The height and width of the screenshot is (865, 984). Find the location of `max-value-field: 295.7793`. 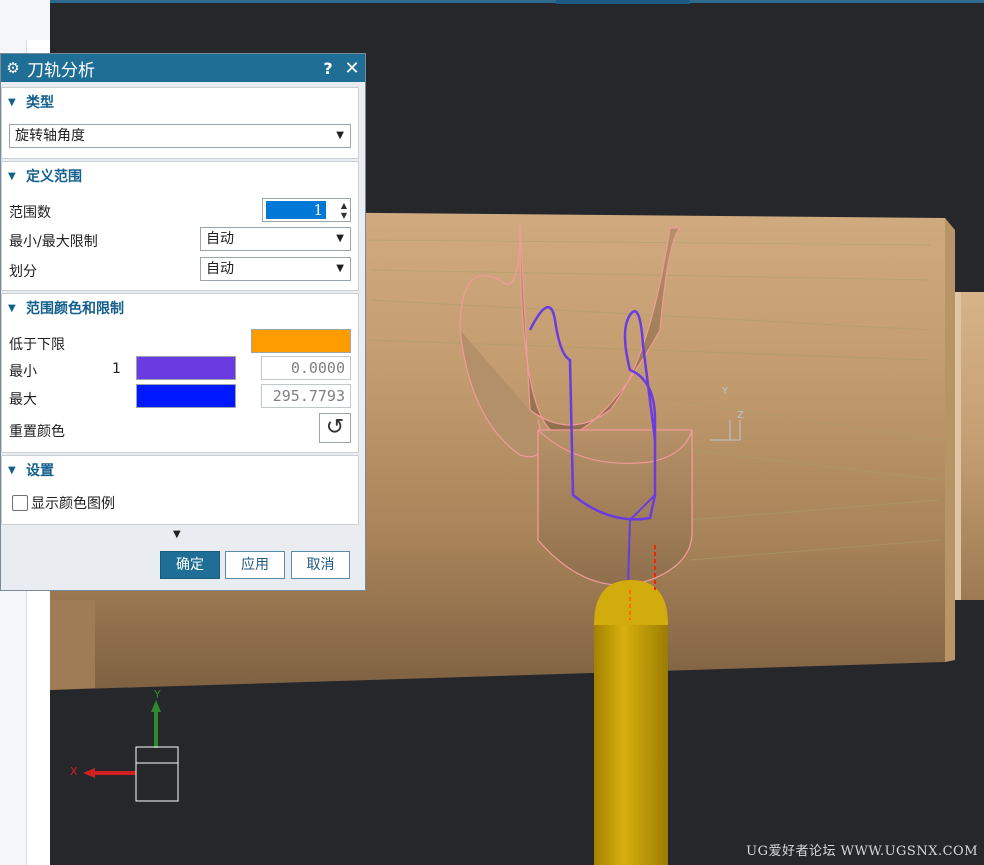

max-value-field: 295.7793 is located at coordinates (306, 396).